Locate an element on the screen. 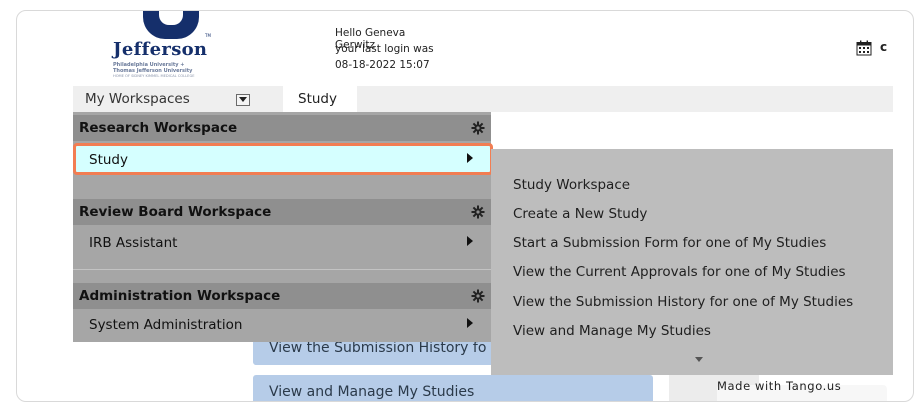 This screenshot has height=402, width=914. tango-watermark-label: Made with Tango.us is located at coordinates (779, 386).